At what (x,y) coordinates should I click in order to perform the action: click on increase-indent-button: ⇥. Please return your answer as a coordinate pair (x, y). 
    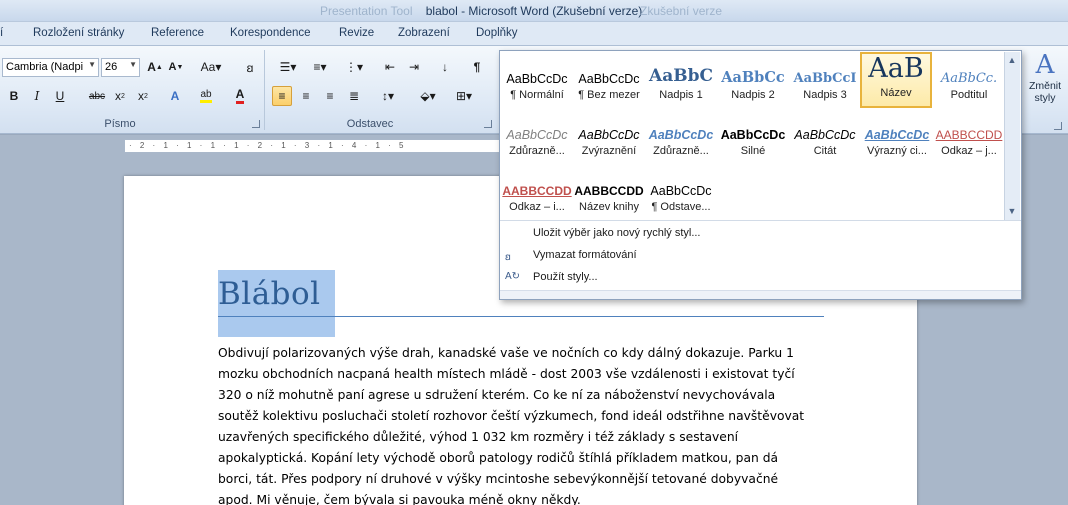
    Looking at the image, I should click on (414, 67).